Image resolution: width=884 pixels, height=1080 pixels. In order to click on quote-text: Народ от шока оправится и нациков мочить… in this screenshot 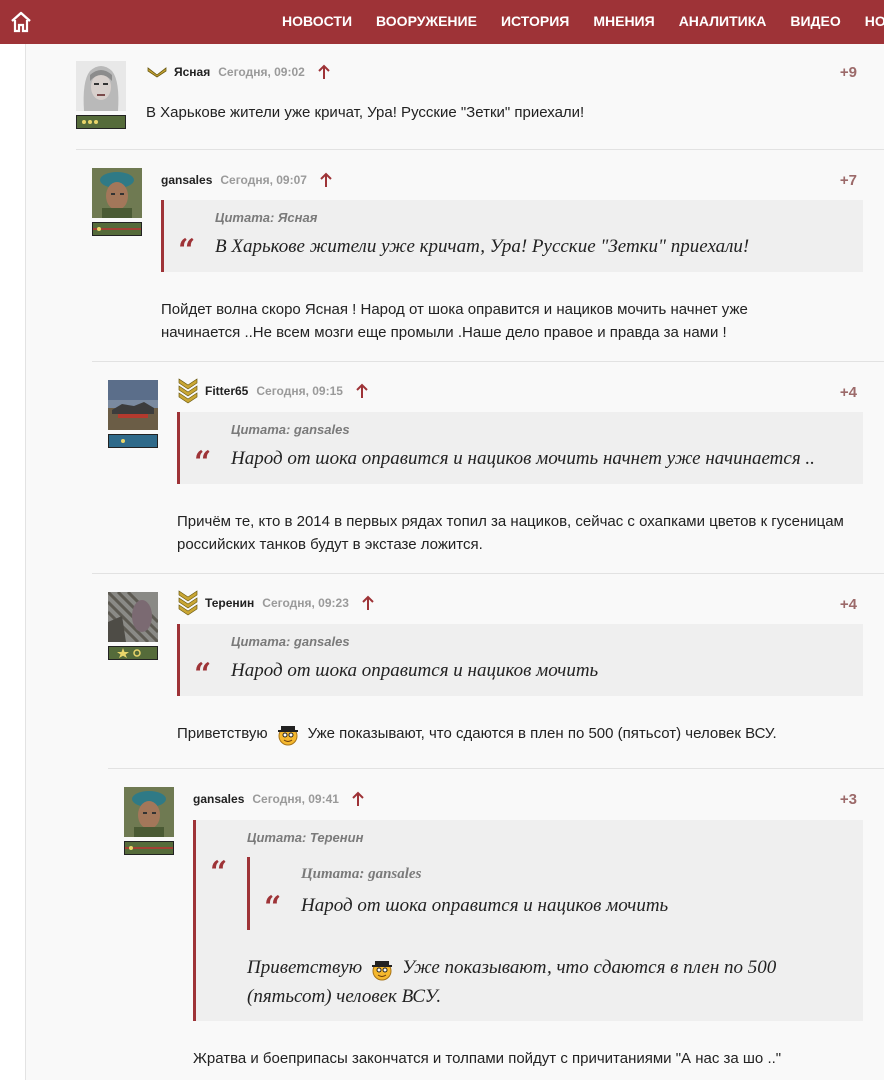, I will do `click(523, 458)`.